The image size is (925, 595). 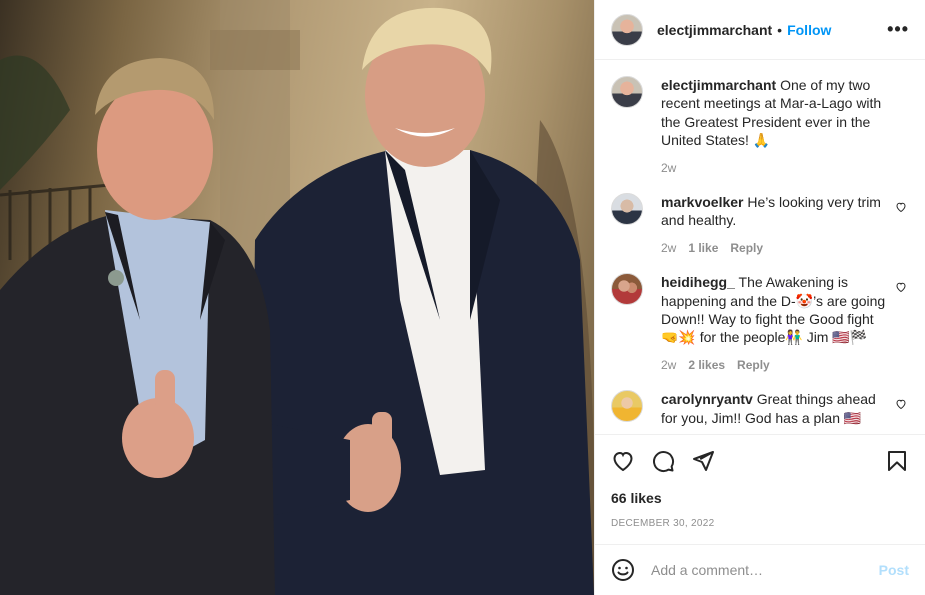 I want to click on post-actions: 66 likes DECEMBER 30, 2022, so click(x=760, y=481).